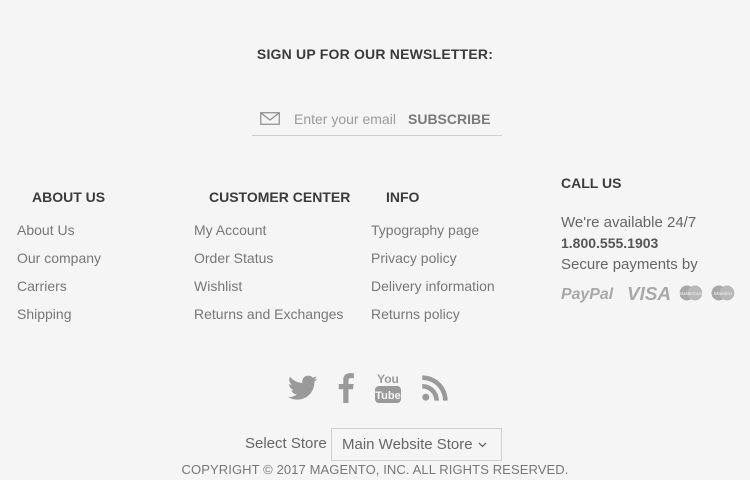  What do you see at coordinates (271, 119) in the screenshot?
I see `envelope-icon` at bounding box center [271, 119].